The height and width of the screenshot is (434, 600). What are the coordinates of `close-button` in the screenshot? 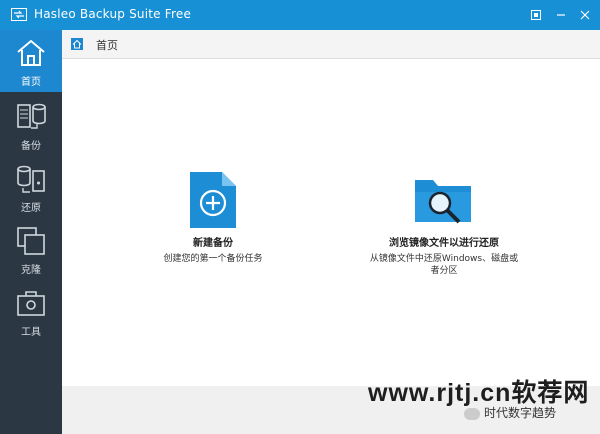 It's located at (585, 15).